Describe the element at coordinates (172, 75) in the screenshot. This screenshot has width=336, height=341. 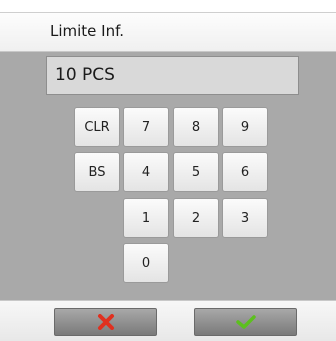
I see `value-display: 10 PCS` at that location.